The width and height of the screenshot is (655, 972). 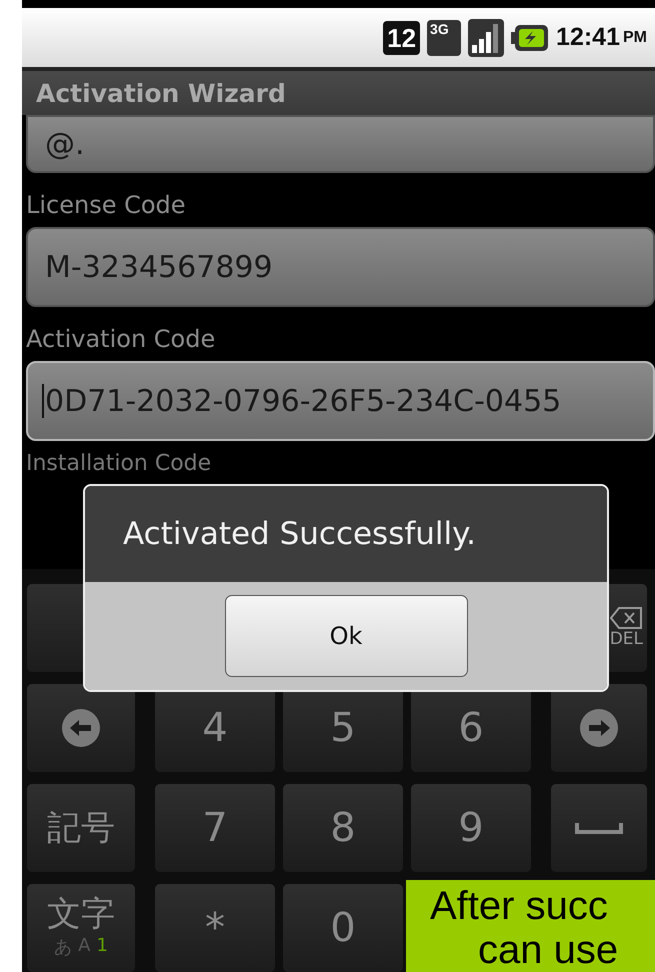 What do you see at coordinates (635, 37) in the screenshot?
I see `clock-meridiem: PM` at bounding box center [635, 37].